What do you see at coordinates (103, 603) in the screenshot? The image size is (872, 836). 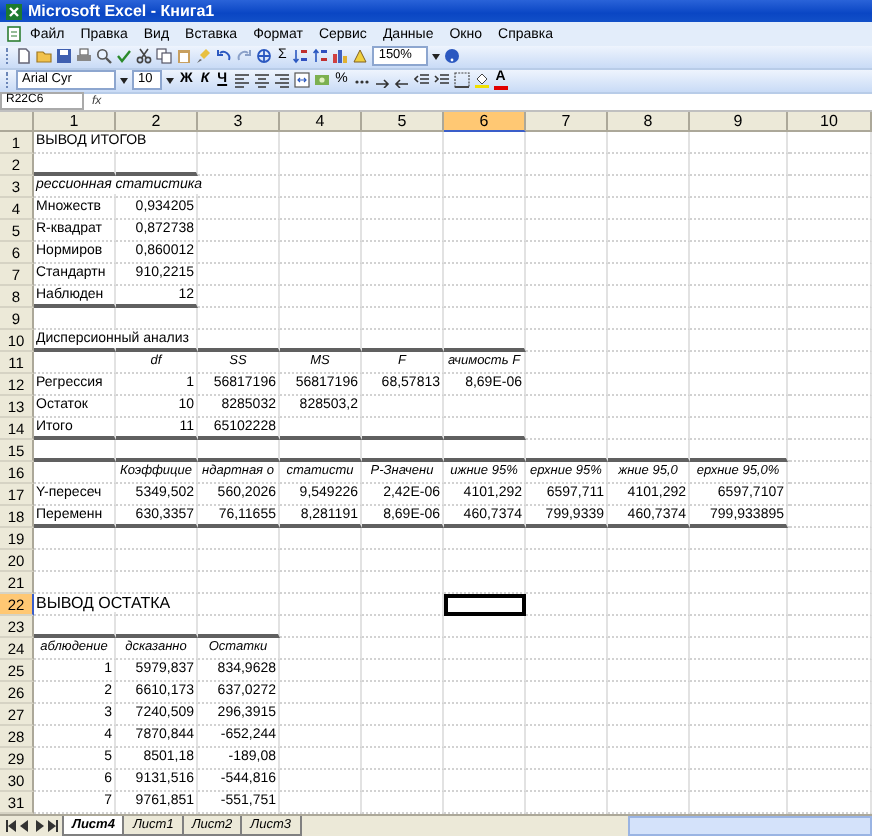 I see `cell-text: ВЫВОД ОСТАТКА` at bounding box center [103, 603].